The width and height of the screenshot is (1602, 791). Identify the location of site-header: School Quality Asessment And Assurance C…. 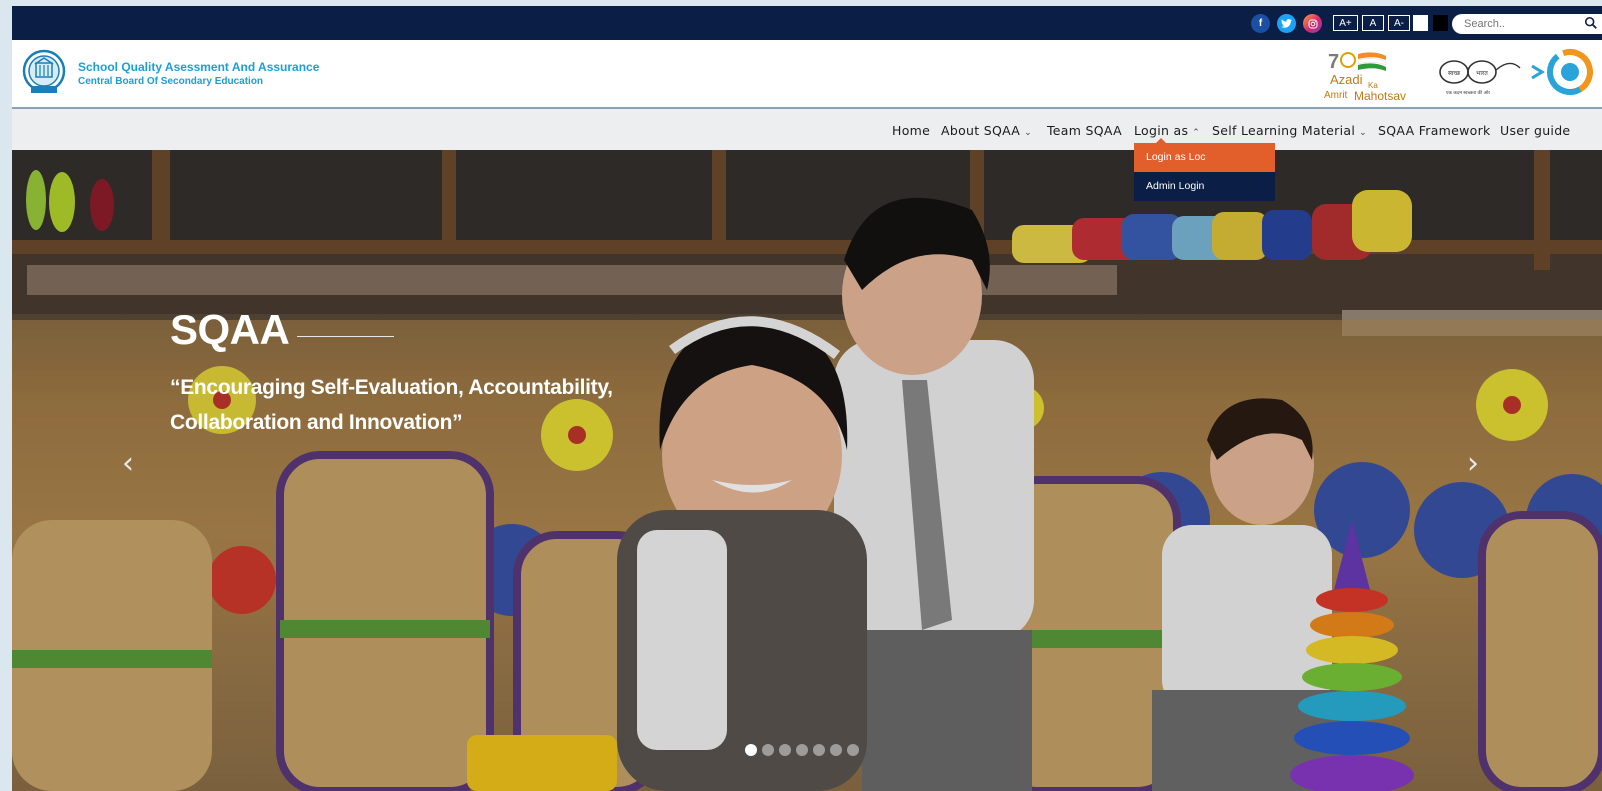
(807, 74).